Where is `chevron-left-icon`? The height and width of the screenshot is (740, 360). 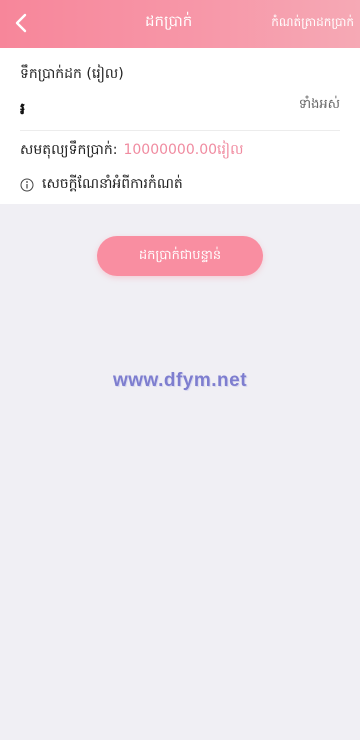 chevron-left-icon is located at coordinates (21, 23).